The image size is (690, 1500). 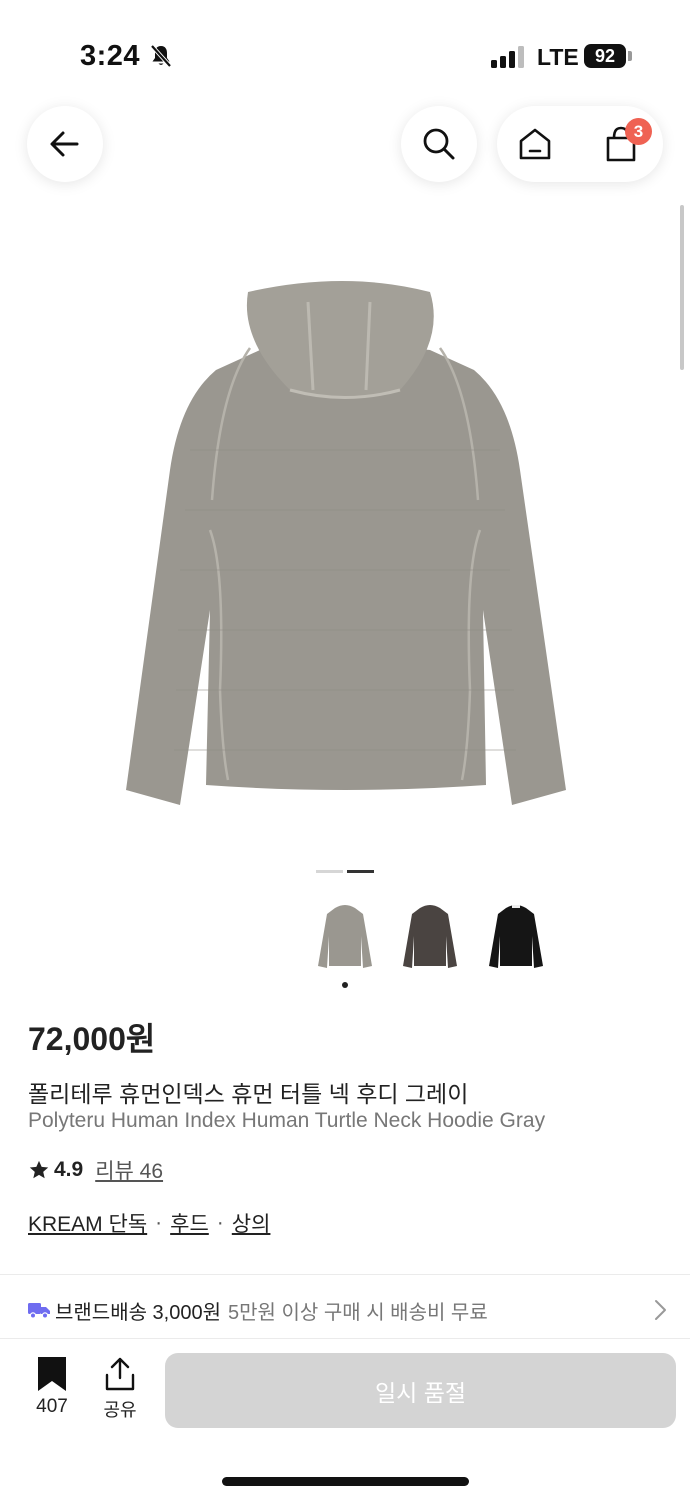 I want to click on category-link-top: 상의, so click(x=251, y=1223).